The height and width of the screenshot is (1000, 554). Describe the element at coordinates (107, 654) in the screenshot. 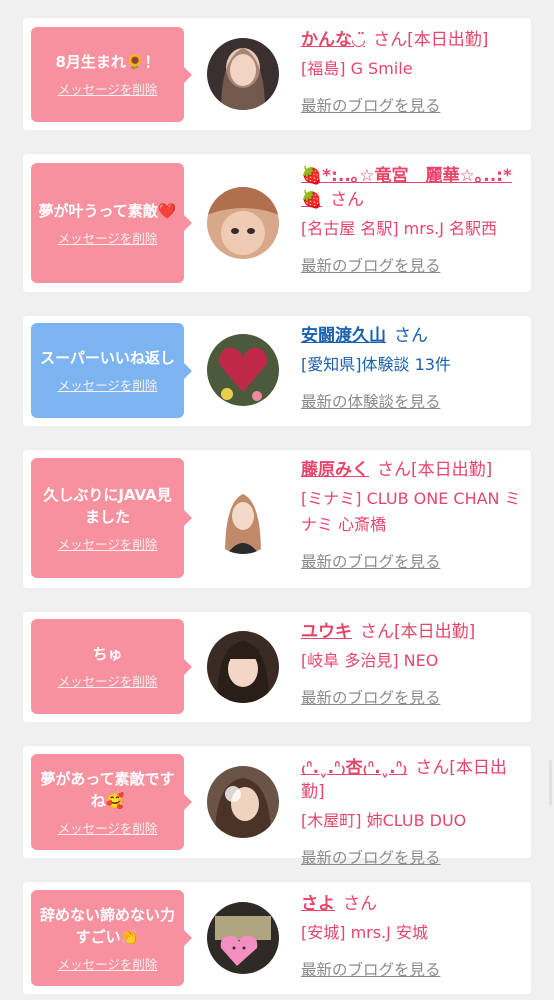

I see `message-text: ちゅ` at that location.